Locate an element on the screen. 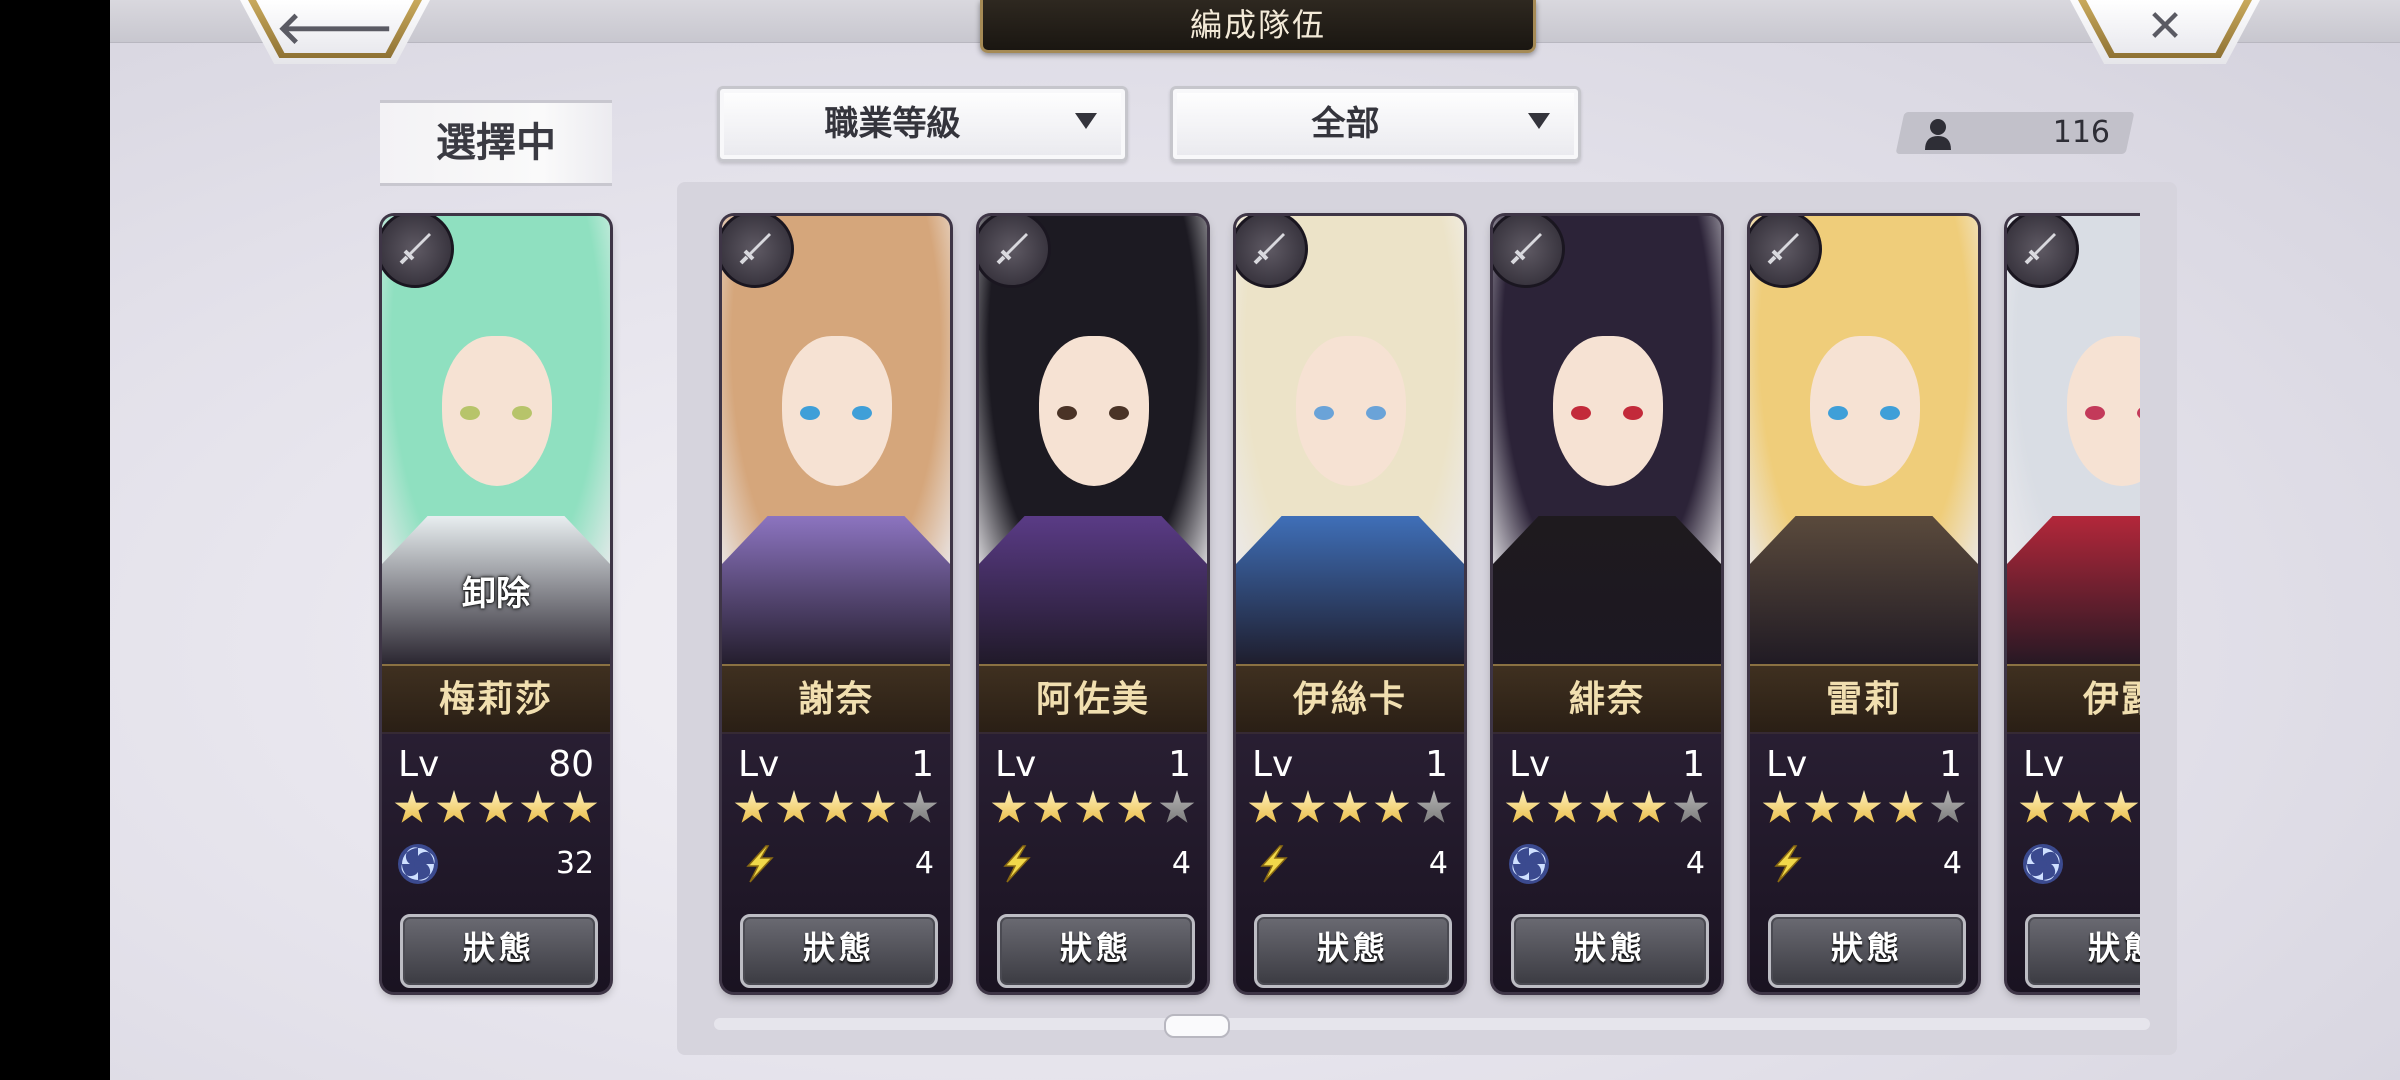  back-button: 🡐 is located at coordinates (335, 32).